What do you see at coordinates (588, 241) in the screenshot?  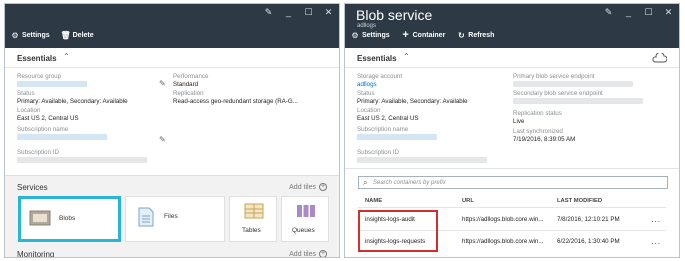 I see `container-last-modified: 6/22/2016, 1:30:40 PM` at bounding box center [588, 241].